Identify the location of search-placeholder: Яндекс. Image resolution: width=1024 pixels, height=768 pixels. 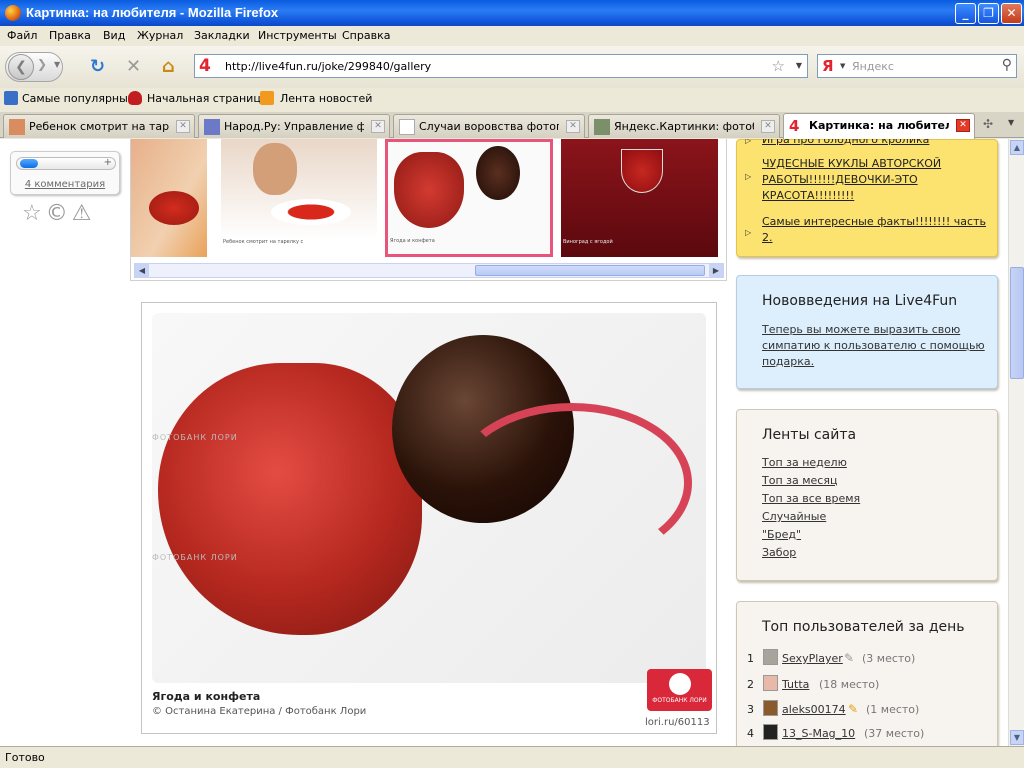
(873, 66).